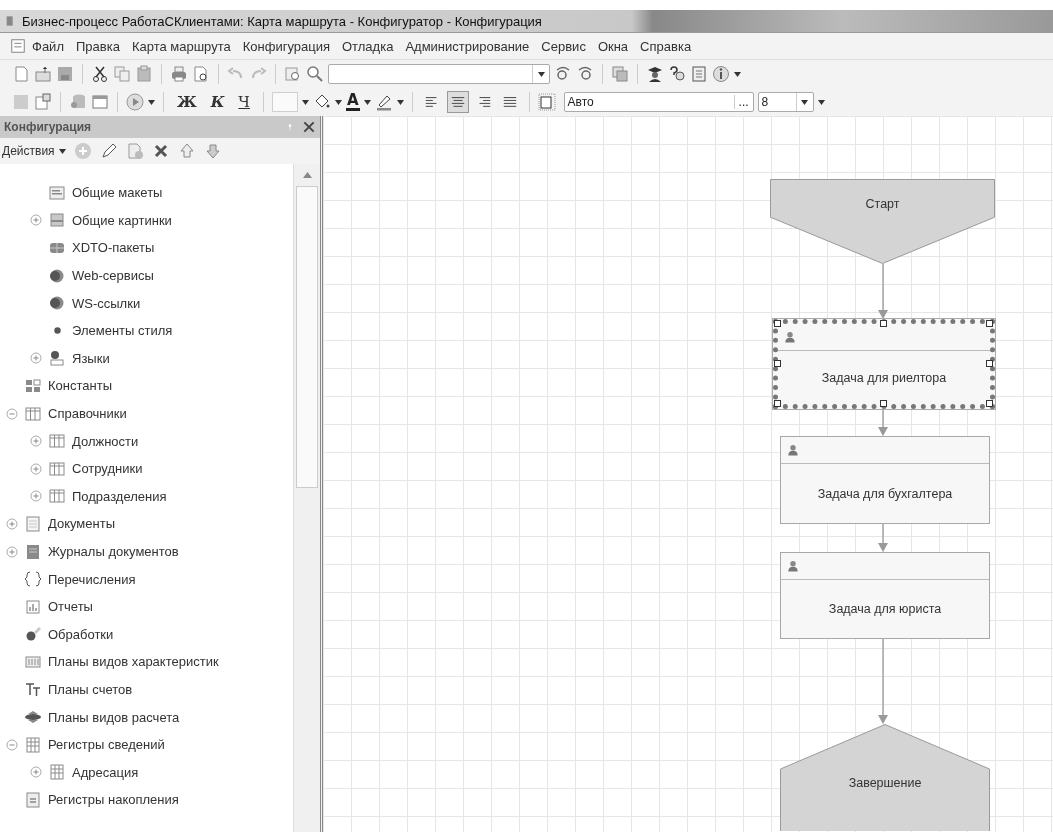 The image size is (1053, 832). I want to click on frame-icon, so click(546, 102).